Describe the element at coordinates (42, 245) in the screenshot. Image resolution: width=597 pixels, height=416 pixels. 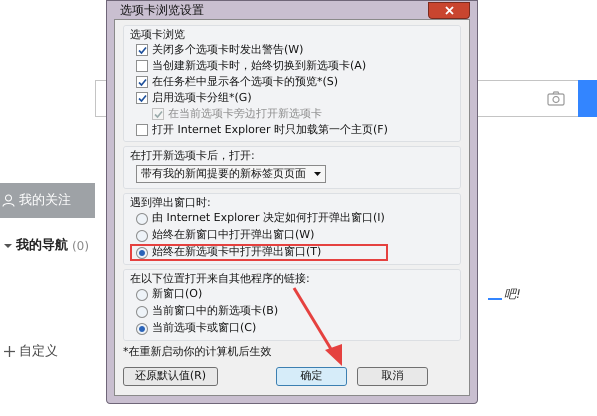
I see `nav-heading: 我的导航` at that location.